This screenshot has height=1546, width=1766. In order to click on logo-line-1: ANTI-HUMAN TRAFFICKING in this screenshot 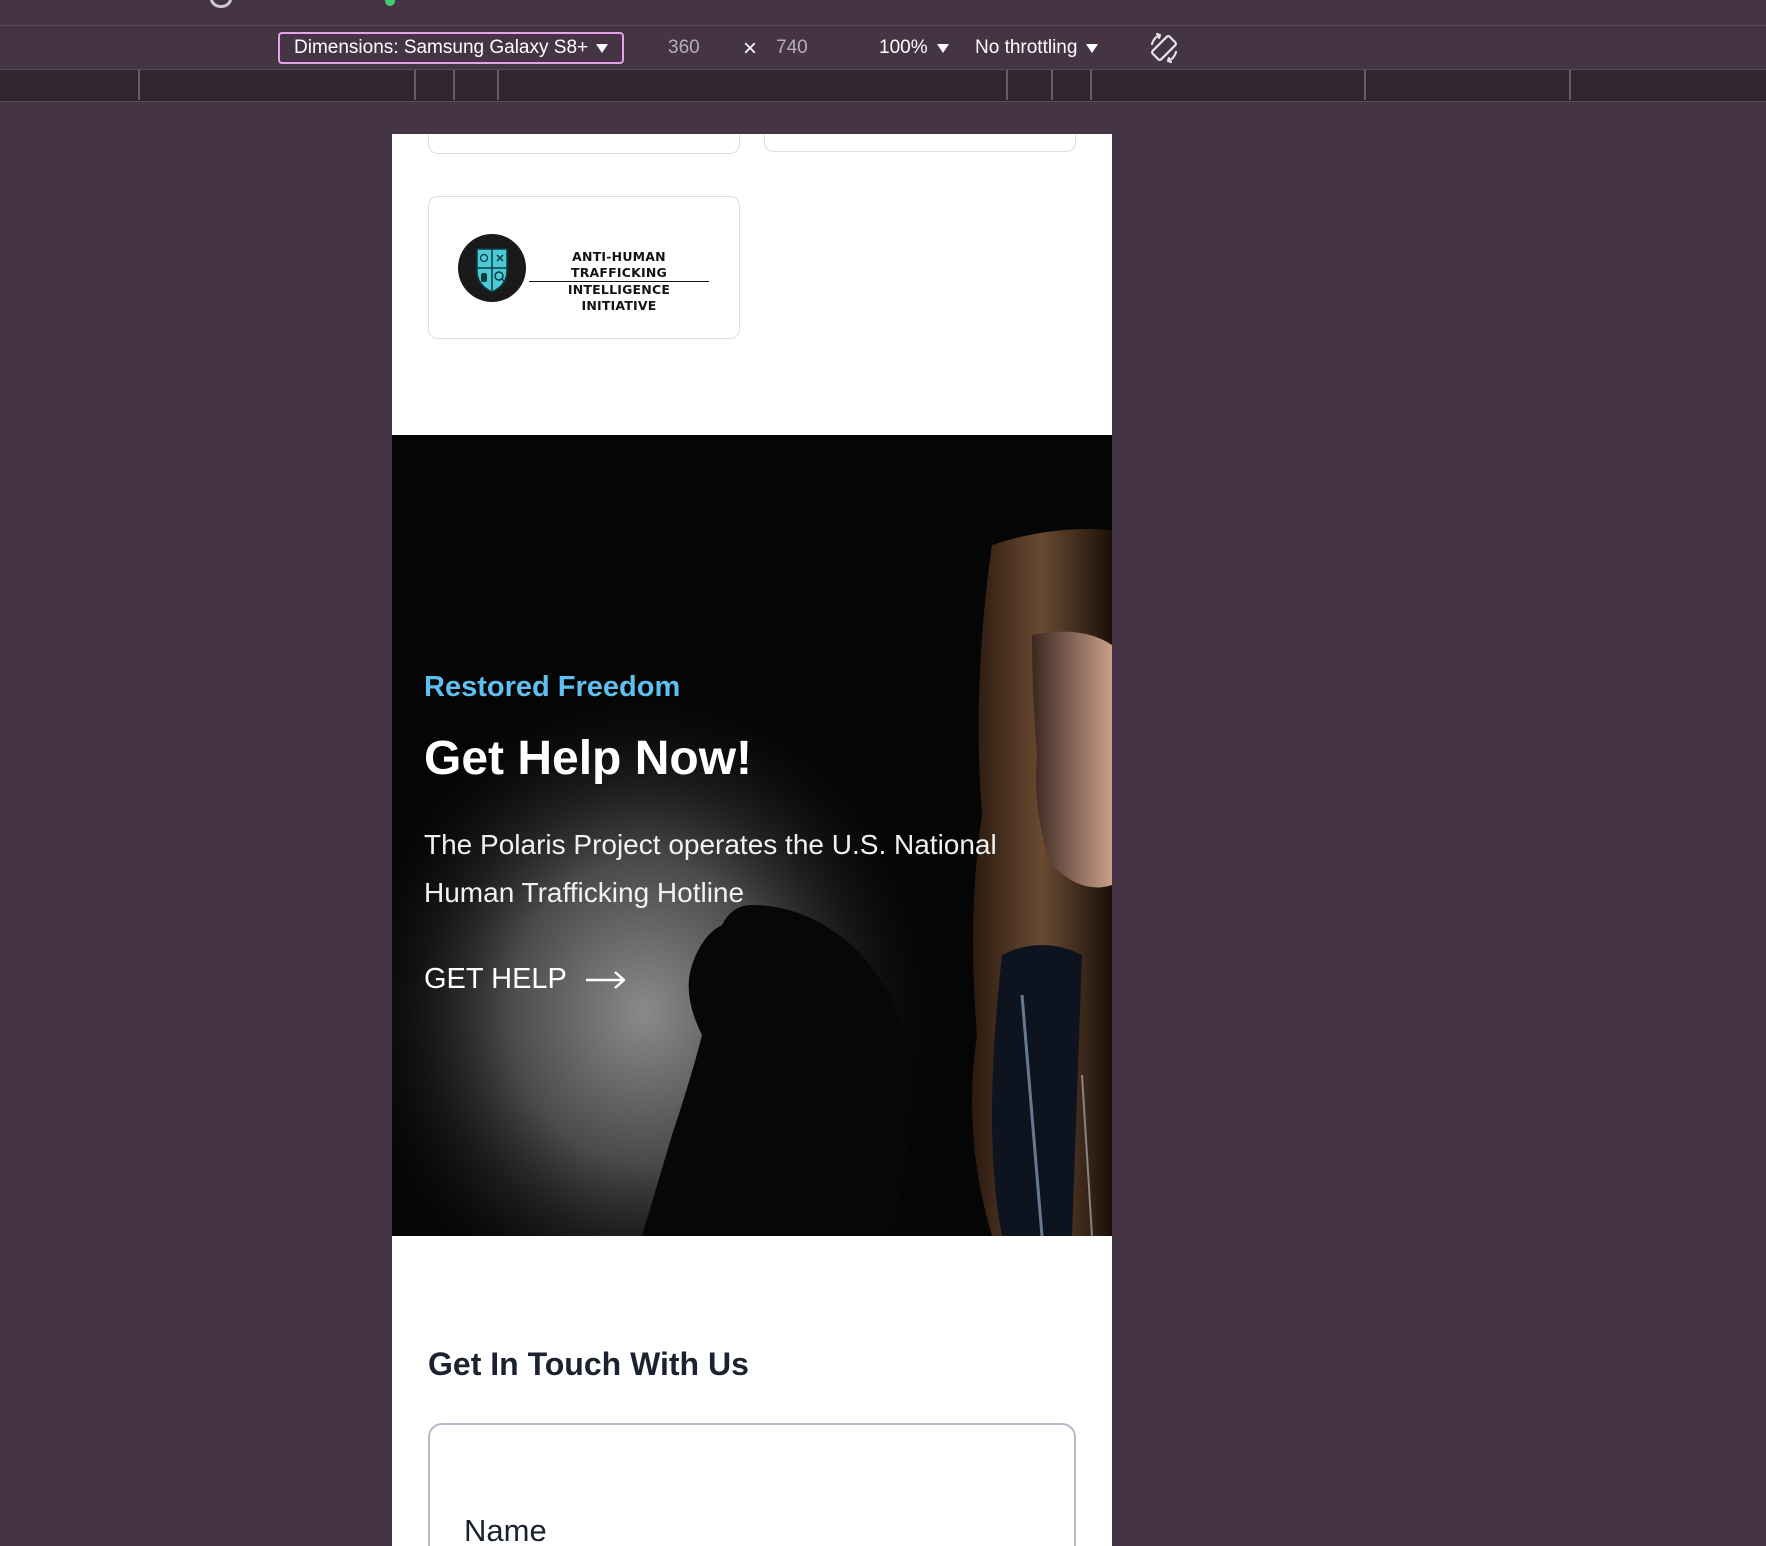, I will do `click(619, 265)`.